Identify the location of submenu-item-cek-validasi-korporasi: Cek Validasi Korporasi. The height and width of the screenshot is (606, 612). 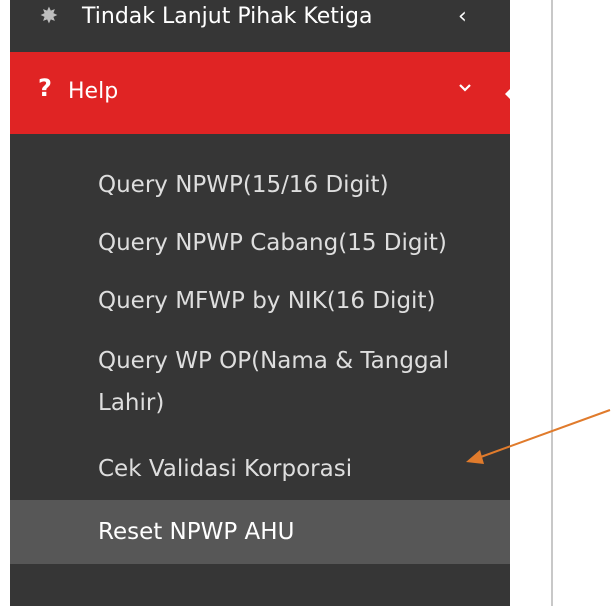
(260, 470).